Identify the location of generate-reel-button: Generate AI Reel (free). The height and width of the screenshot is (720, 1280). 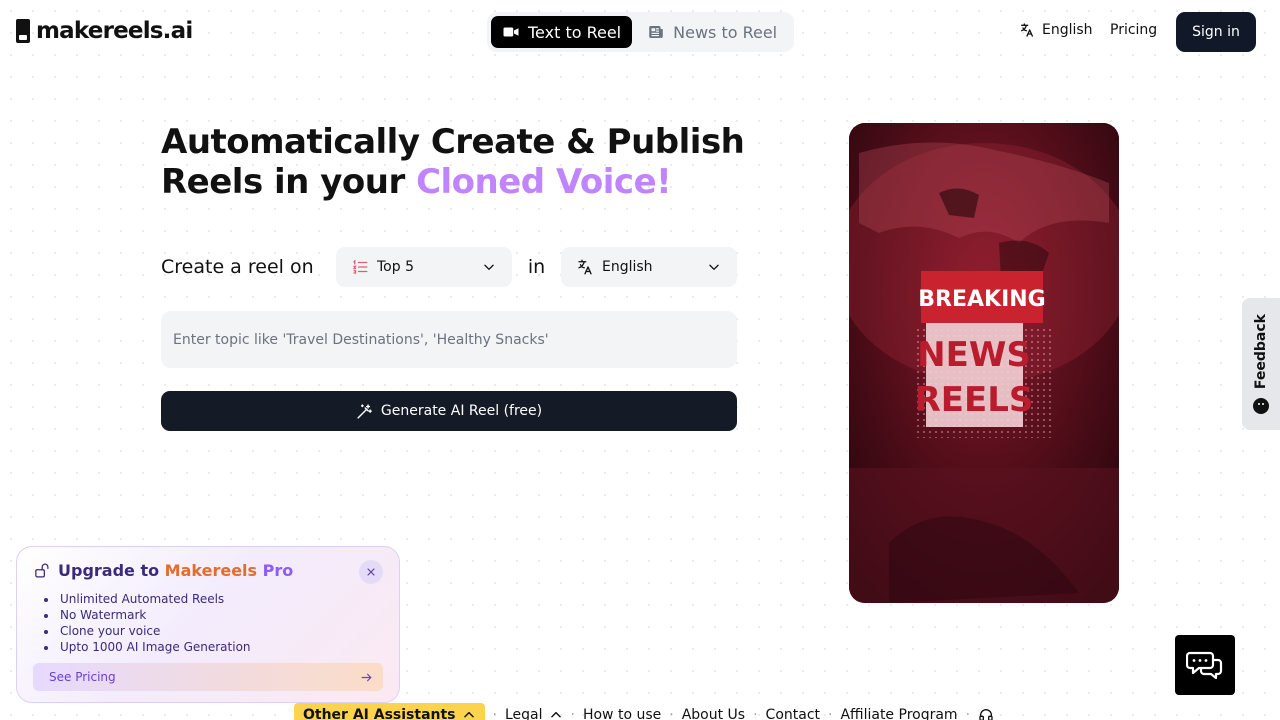
(449, 411).